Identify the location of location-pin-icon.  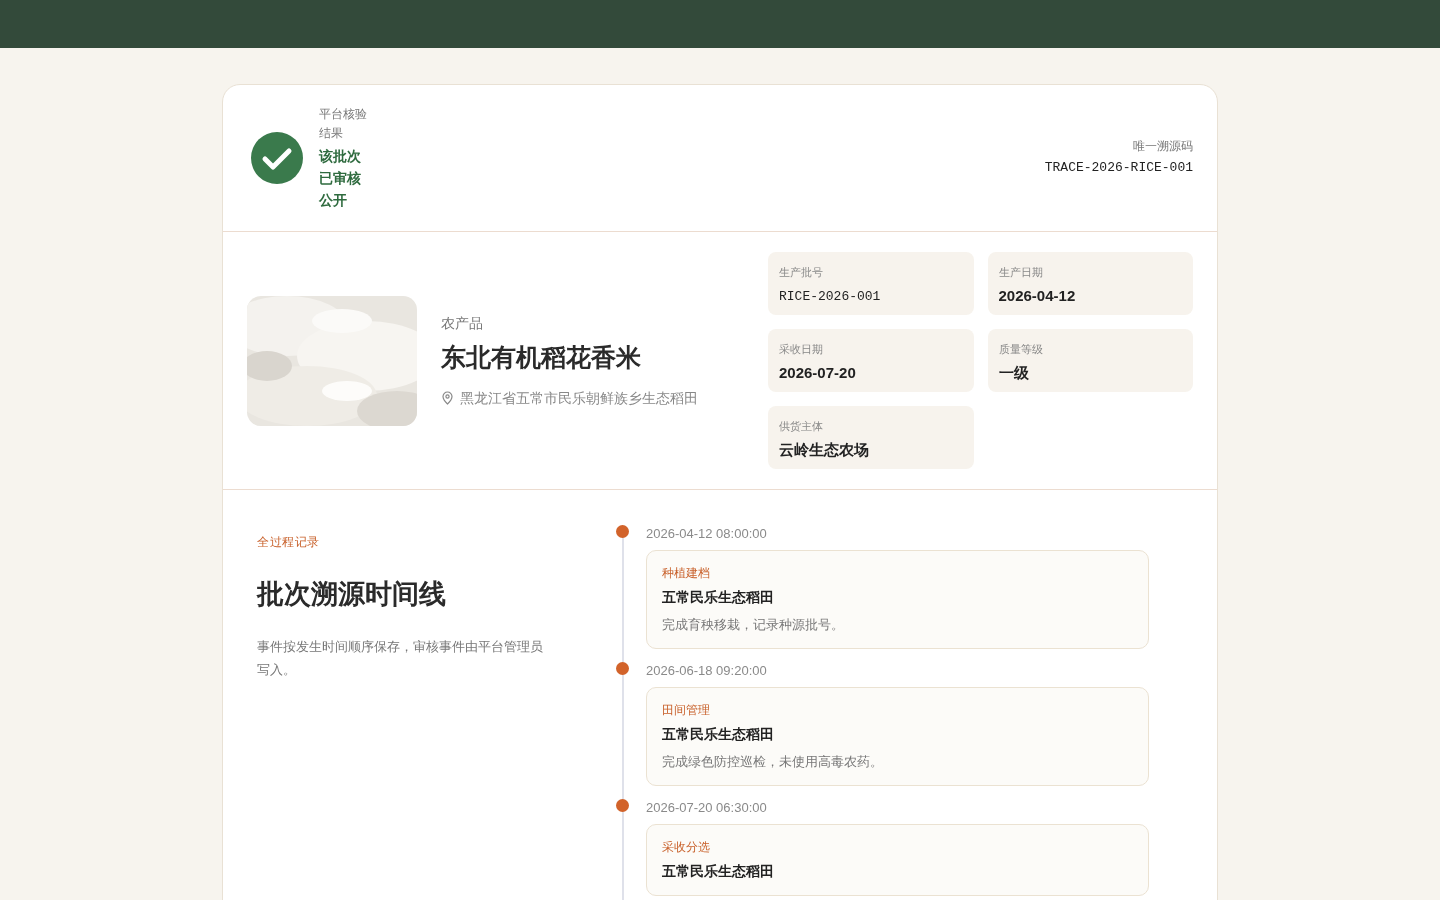
(447, 398).